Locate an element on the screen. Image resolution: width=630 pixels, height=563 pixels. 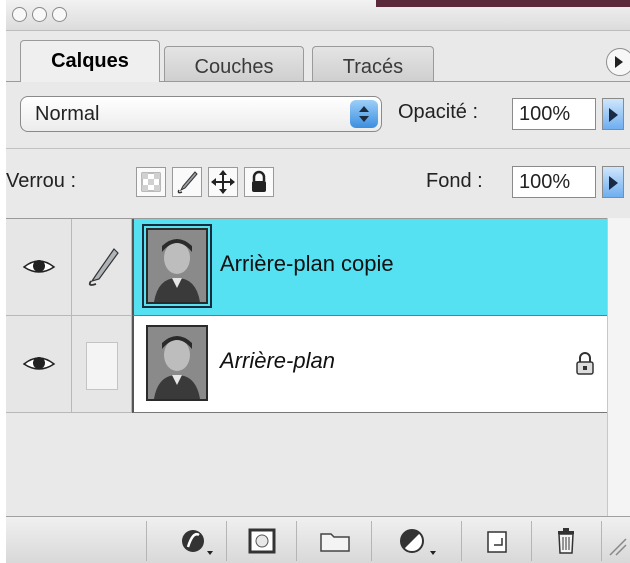
lock-transparency-button is located at coordinates (151, 182).